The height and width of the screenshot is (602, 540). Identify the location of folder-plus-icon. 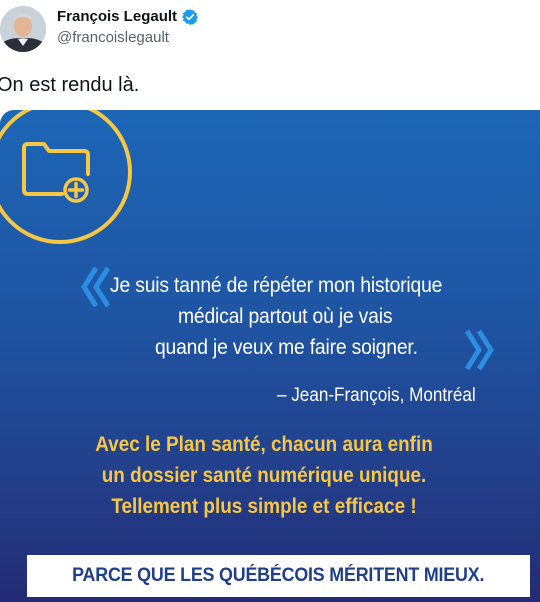
(56, 172).